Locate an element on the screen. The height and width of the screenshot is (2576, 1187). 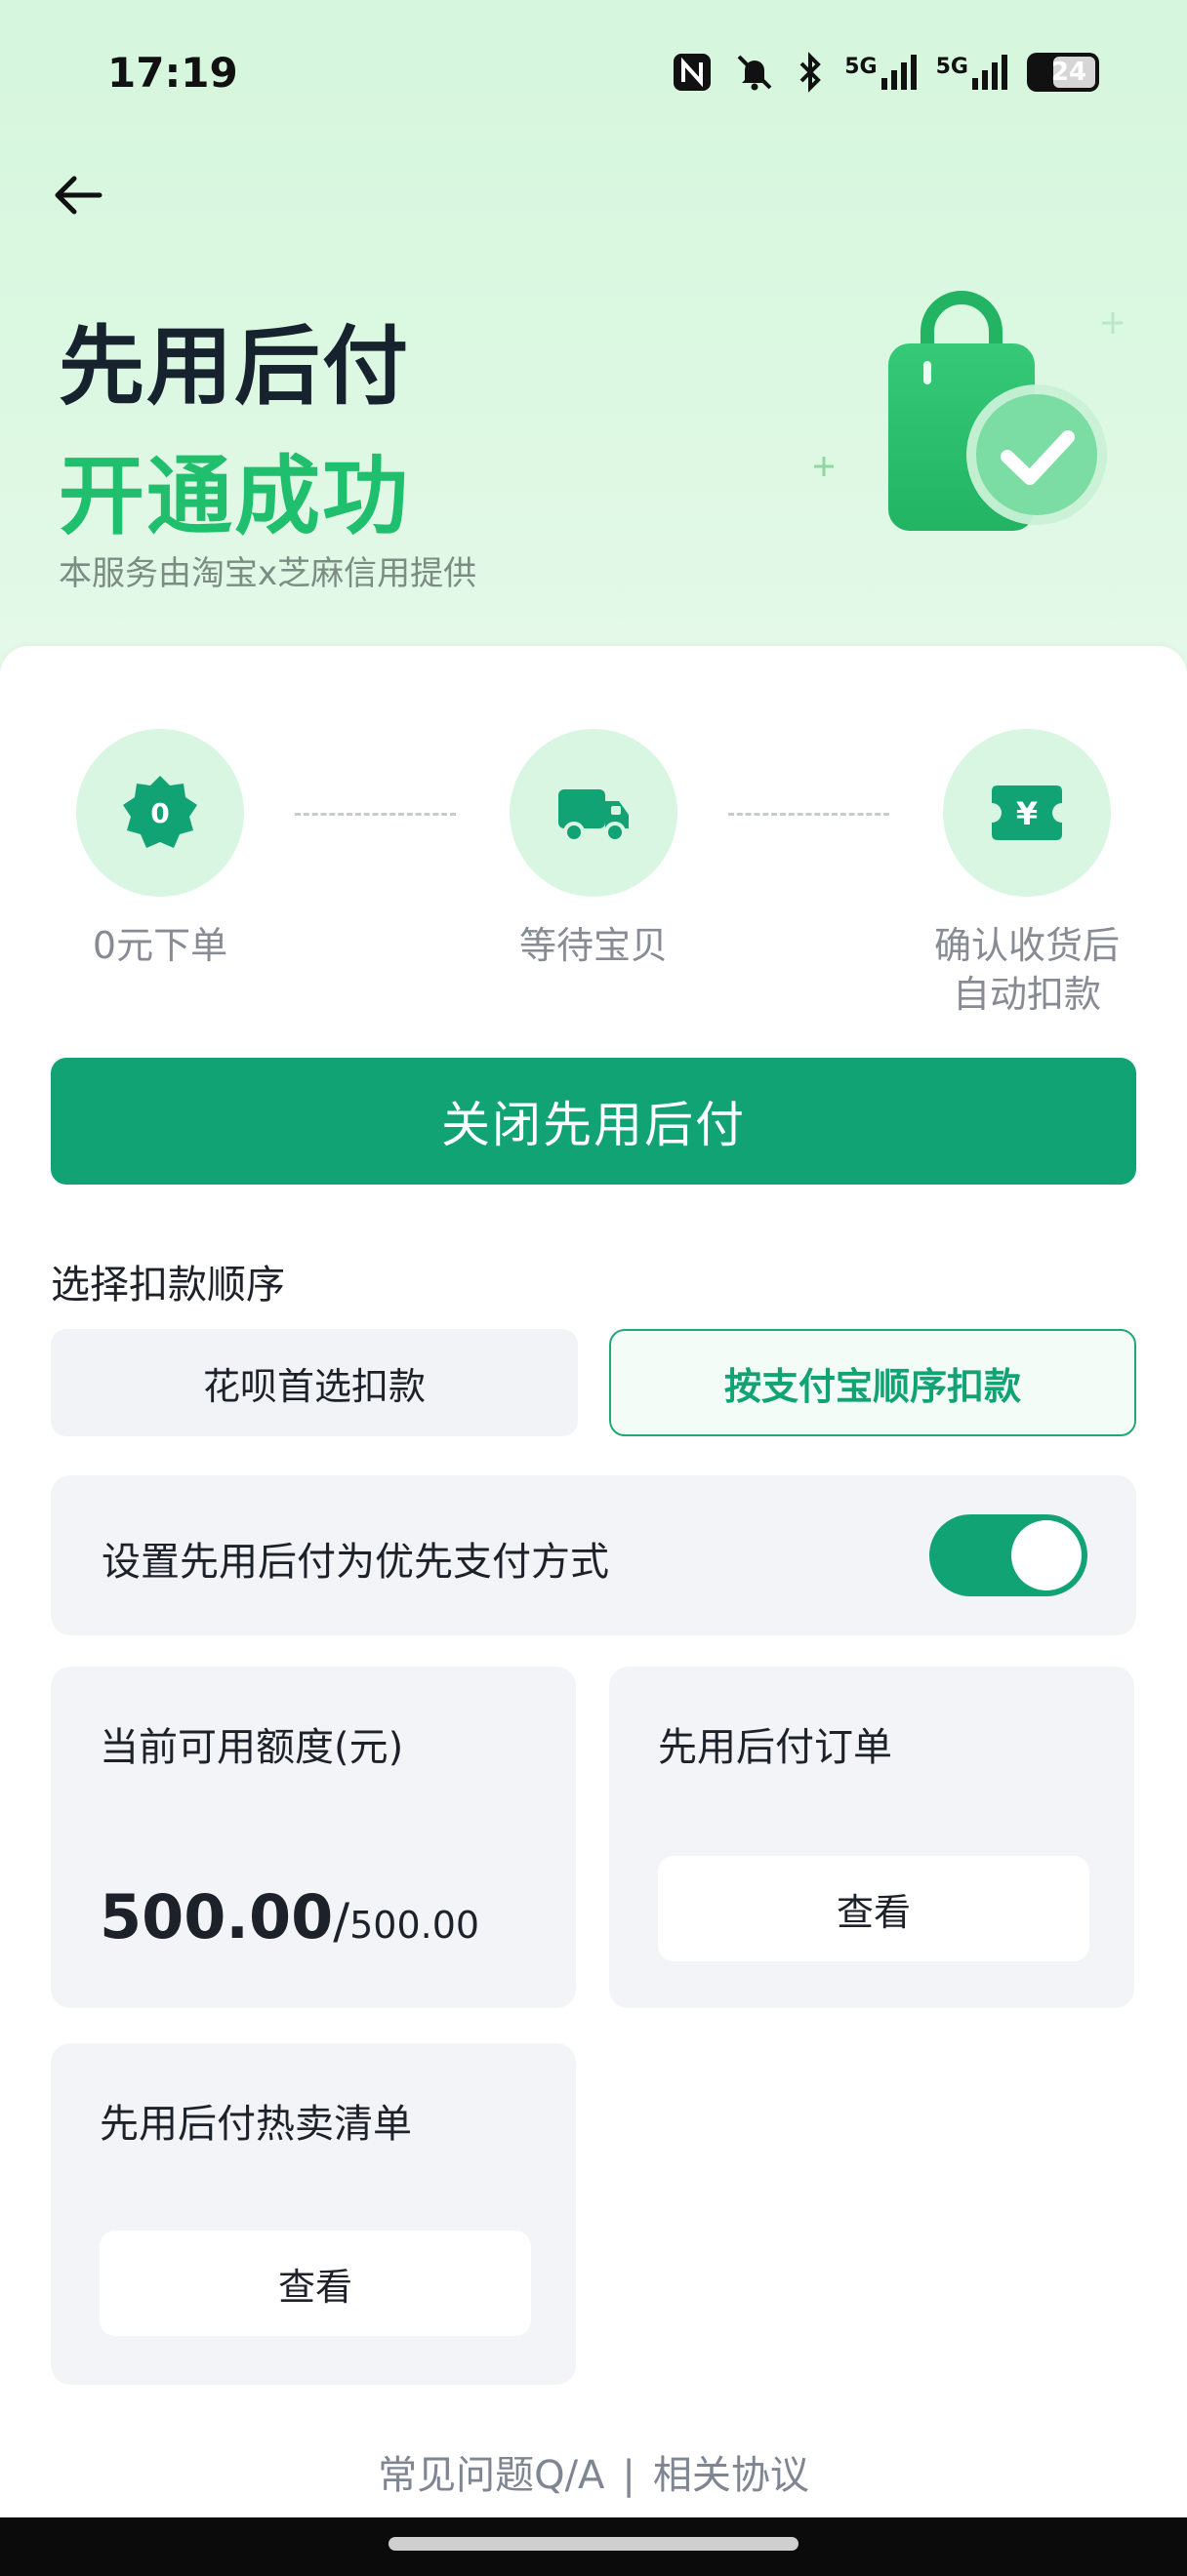
quota-value: 500.00/500.00 is located at coordinates (289, 1916).